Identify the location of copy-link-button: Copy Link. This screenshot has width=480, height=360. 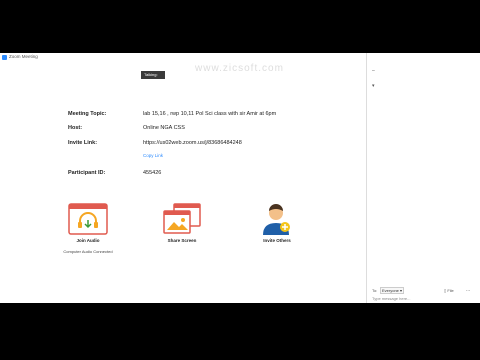
(153, 155).